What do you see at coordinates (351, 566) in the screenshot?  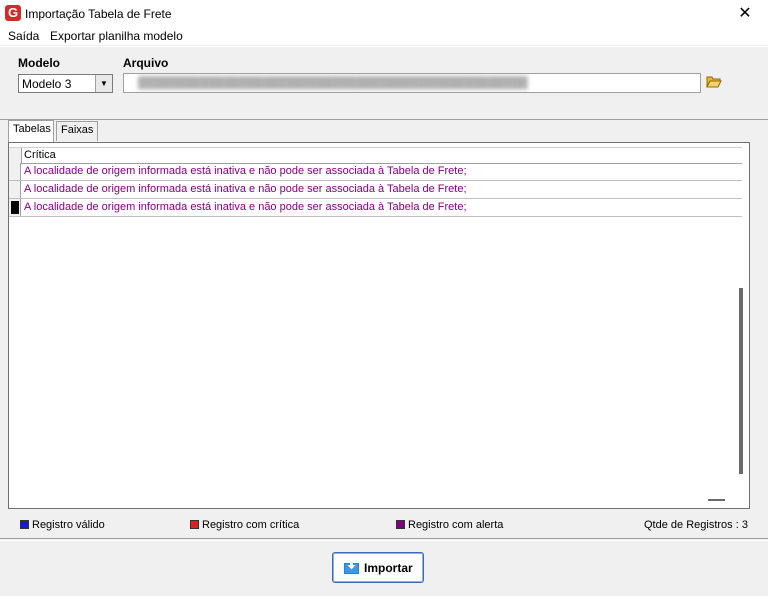 I see `import-download-icon` at bounding box center [351, 566].